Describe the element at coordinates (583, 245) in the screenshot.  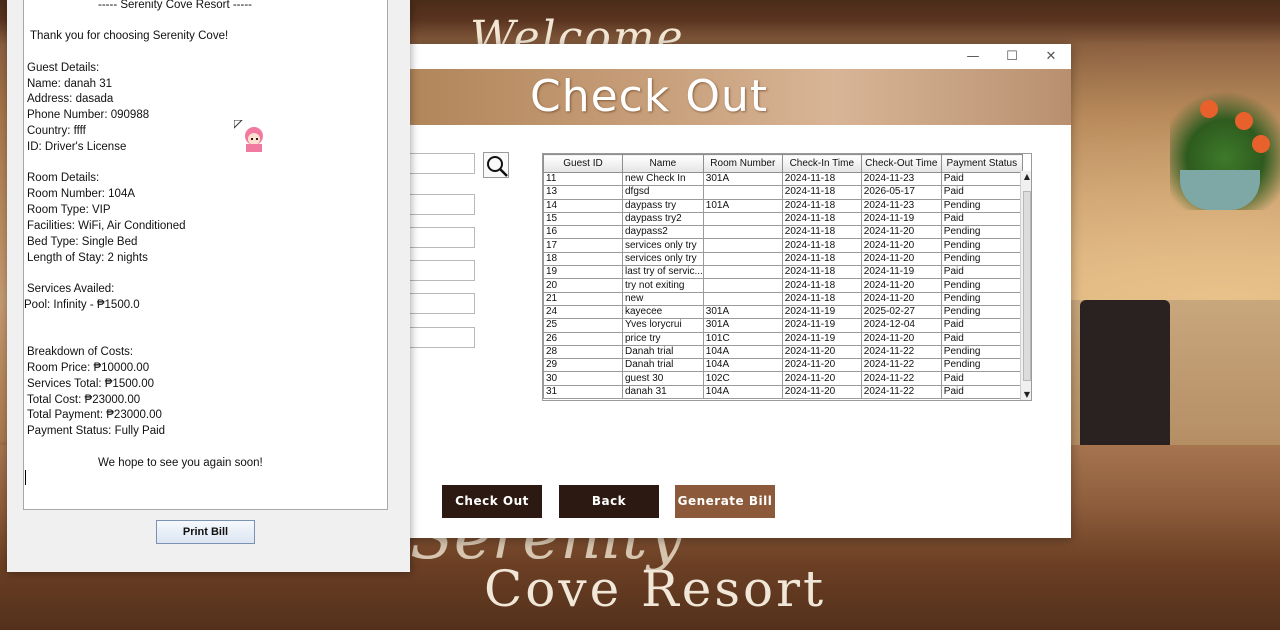
I see `table-cell: 17` at that location.